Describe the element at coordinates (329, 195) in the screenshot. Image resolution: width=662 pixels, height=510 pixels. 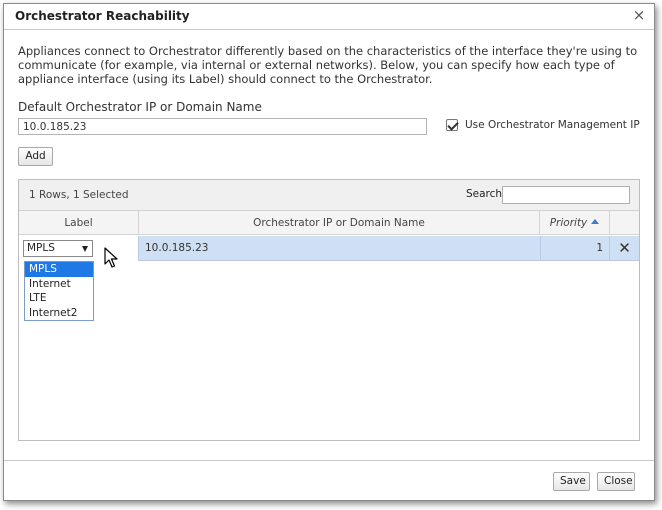
I see `grid-toolbar: 1 Rows, 1 Selected Search` at that location.